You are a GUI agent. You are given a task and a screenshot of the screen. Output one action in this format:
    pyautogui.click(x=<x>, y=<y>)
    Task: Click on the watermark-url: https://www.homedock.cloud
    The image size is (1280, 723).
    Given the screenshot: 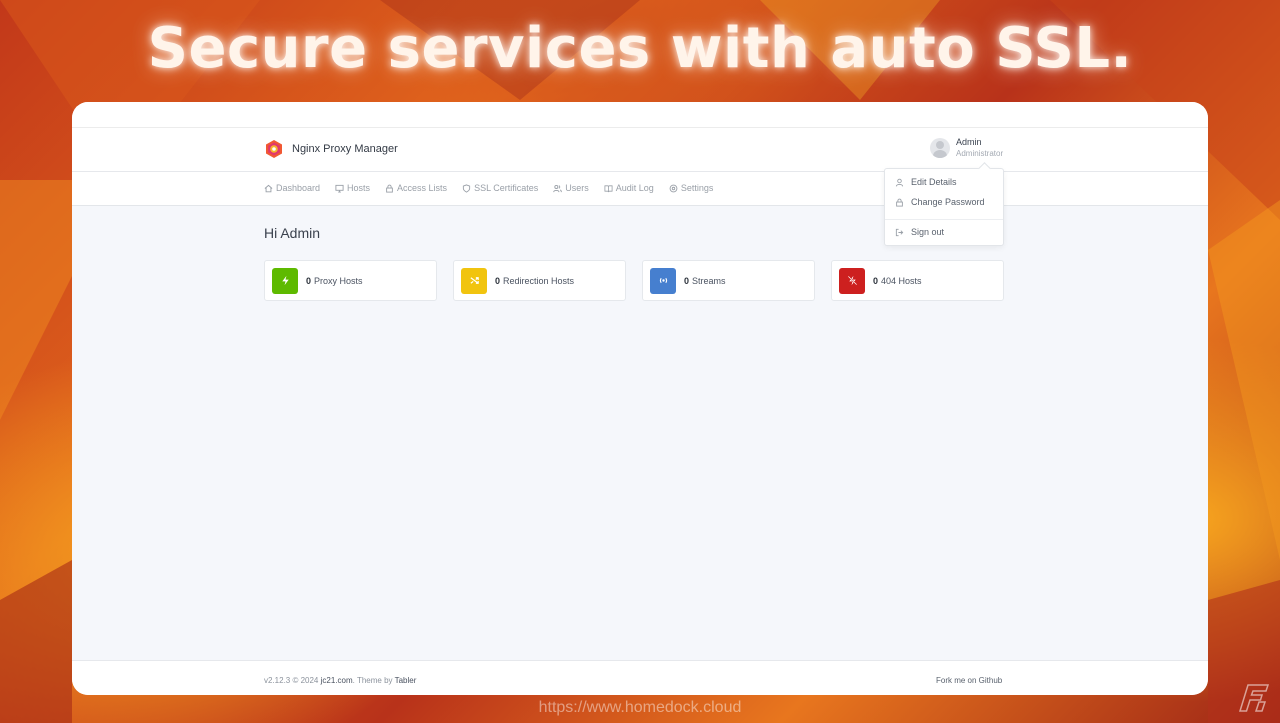 What is the action you would take?
    pyautogui.click(x=640, y=707)
    